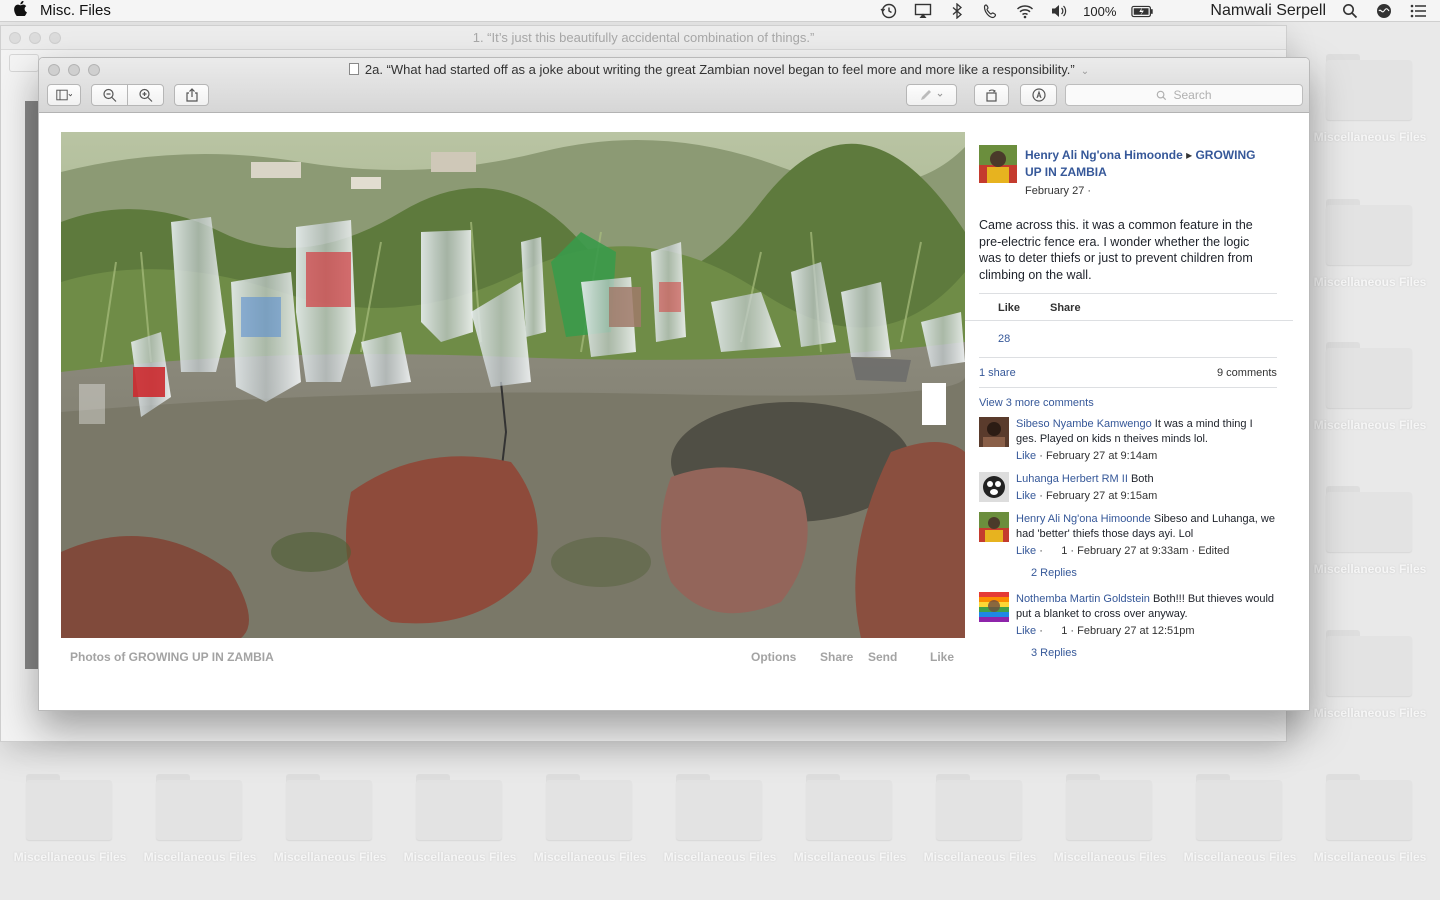 The height and width of the screenshot is (900, 1440). Describe the element at coordinates (64, 95) in the screenshot. I see `sidebar-view-button` at that location.